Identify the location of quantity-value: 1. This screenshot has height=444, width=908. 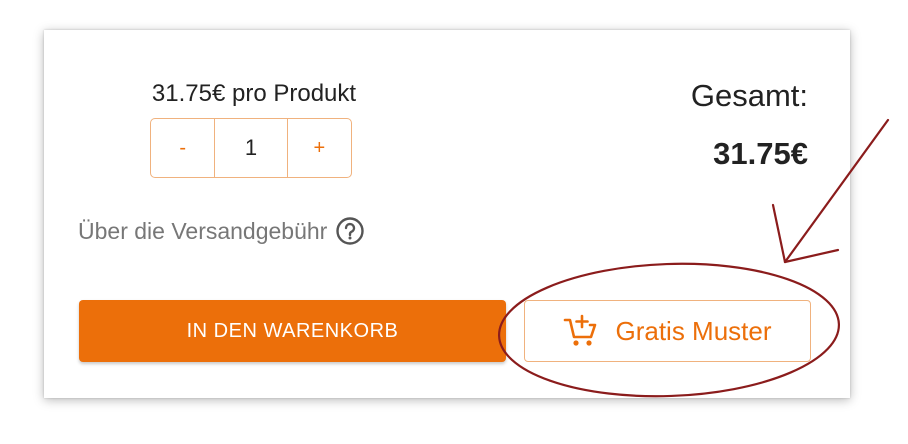
(251, 148).